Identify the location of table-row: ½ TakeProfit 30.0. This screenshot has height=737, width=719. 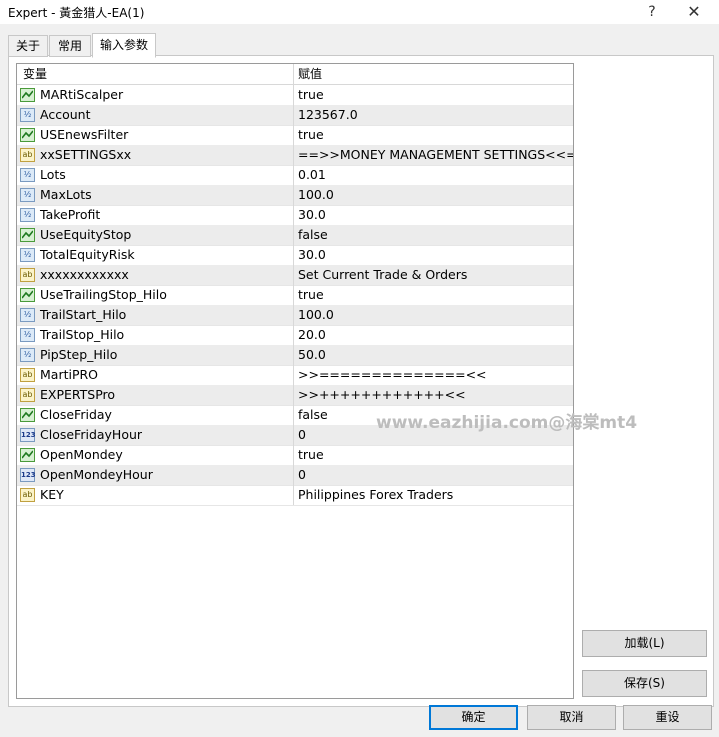
(295, 215).